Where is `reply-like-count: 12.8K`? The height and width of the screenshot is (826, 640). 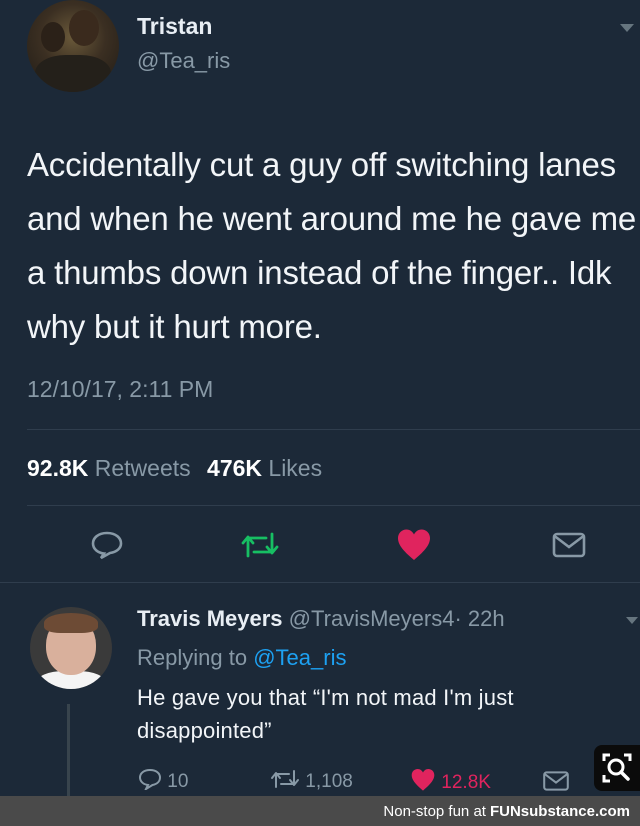
reply-like-count: 12.8K is located at coordinates (466, 782).